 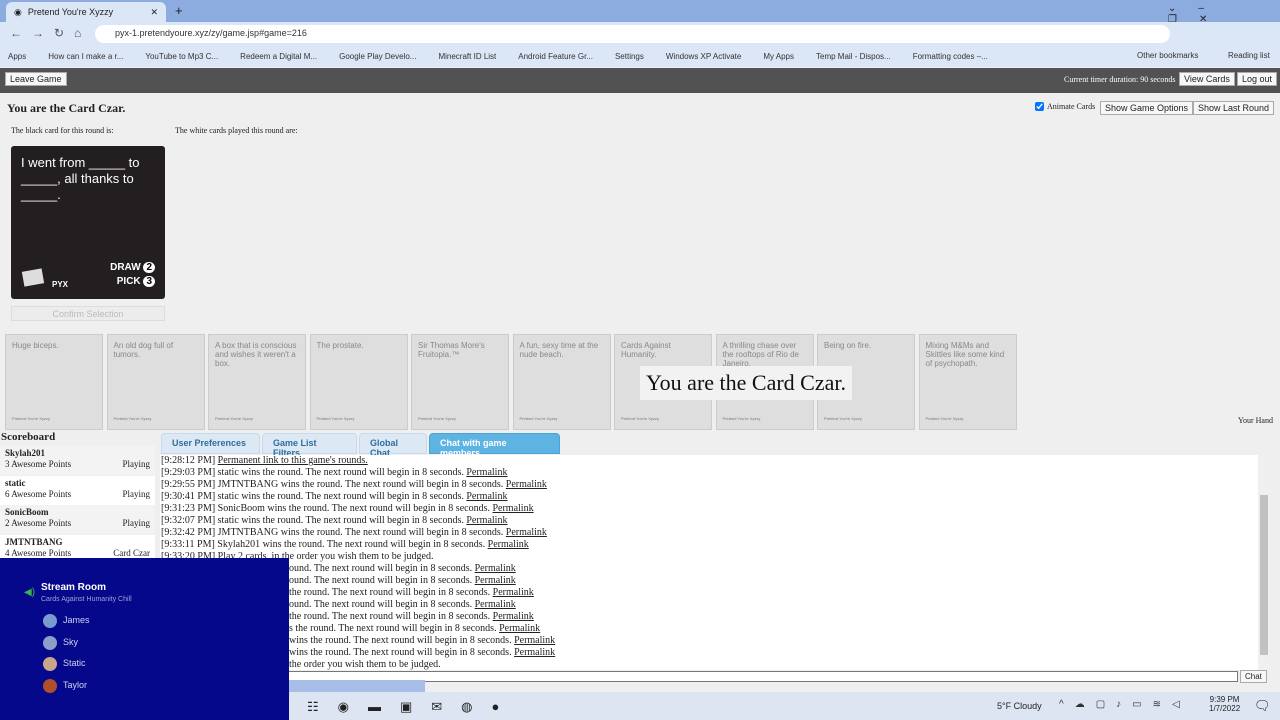 I want to click on member-name: Static, so click(x=74, y=663).